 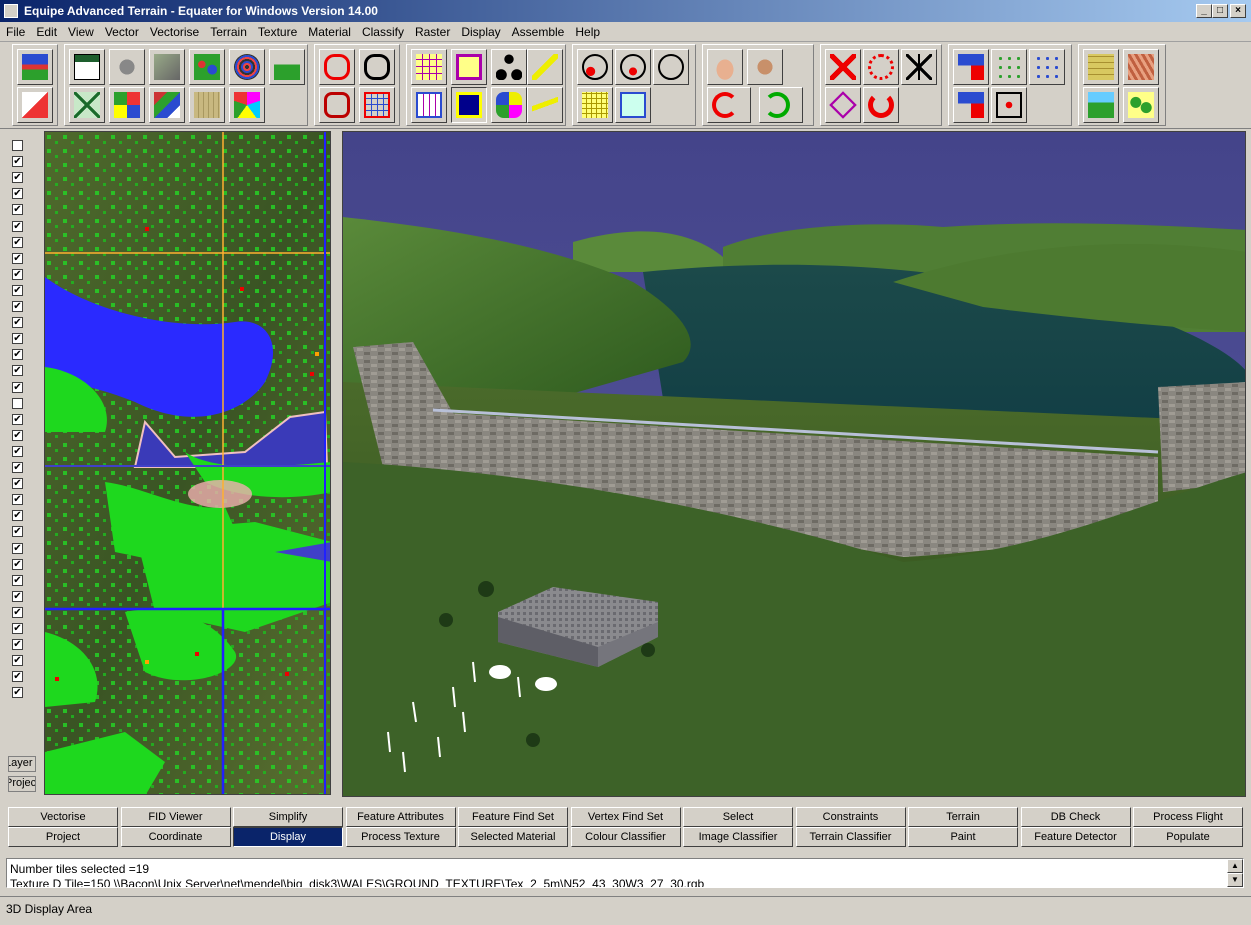 What do you see at coordinates (781, 105) in the screenshot?
I see `redo-button` at bounding box center [781, 105].